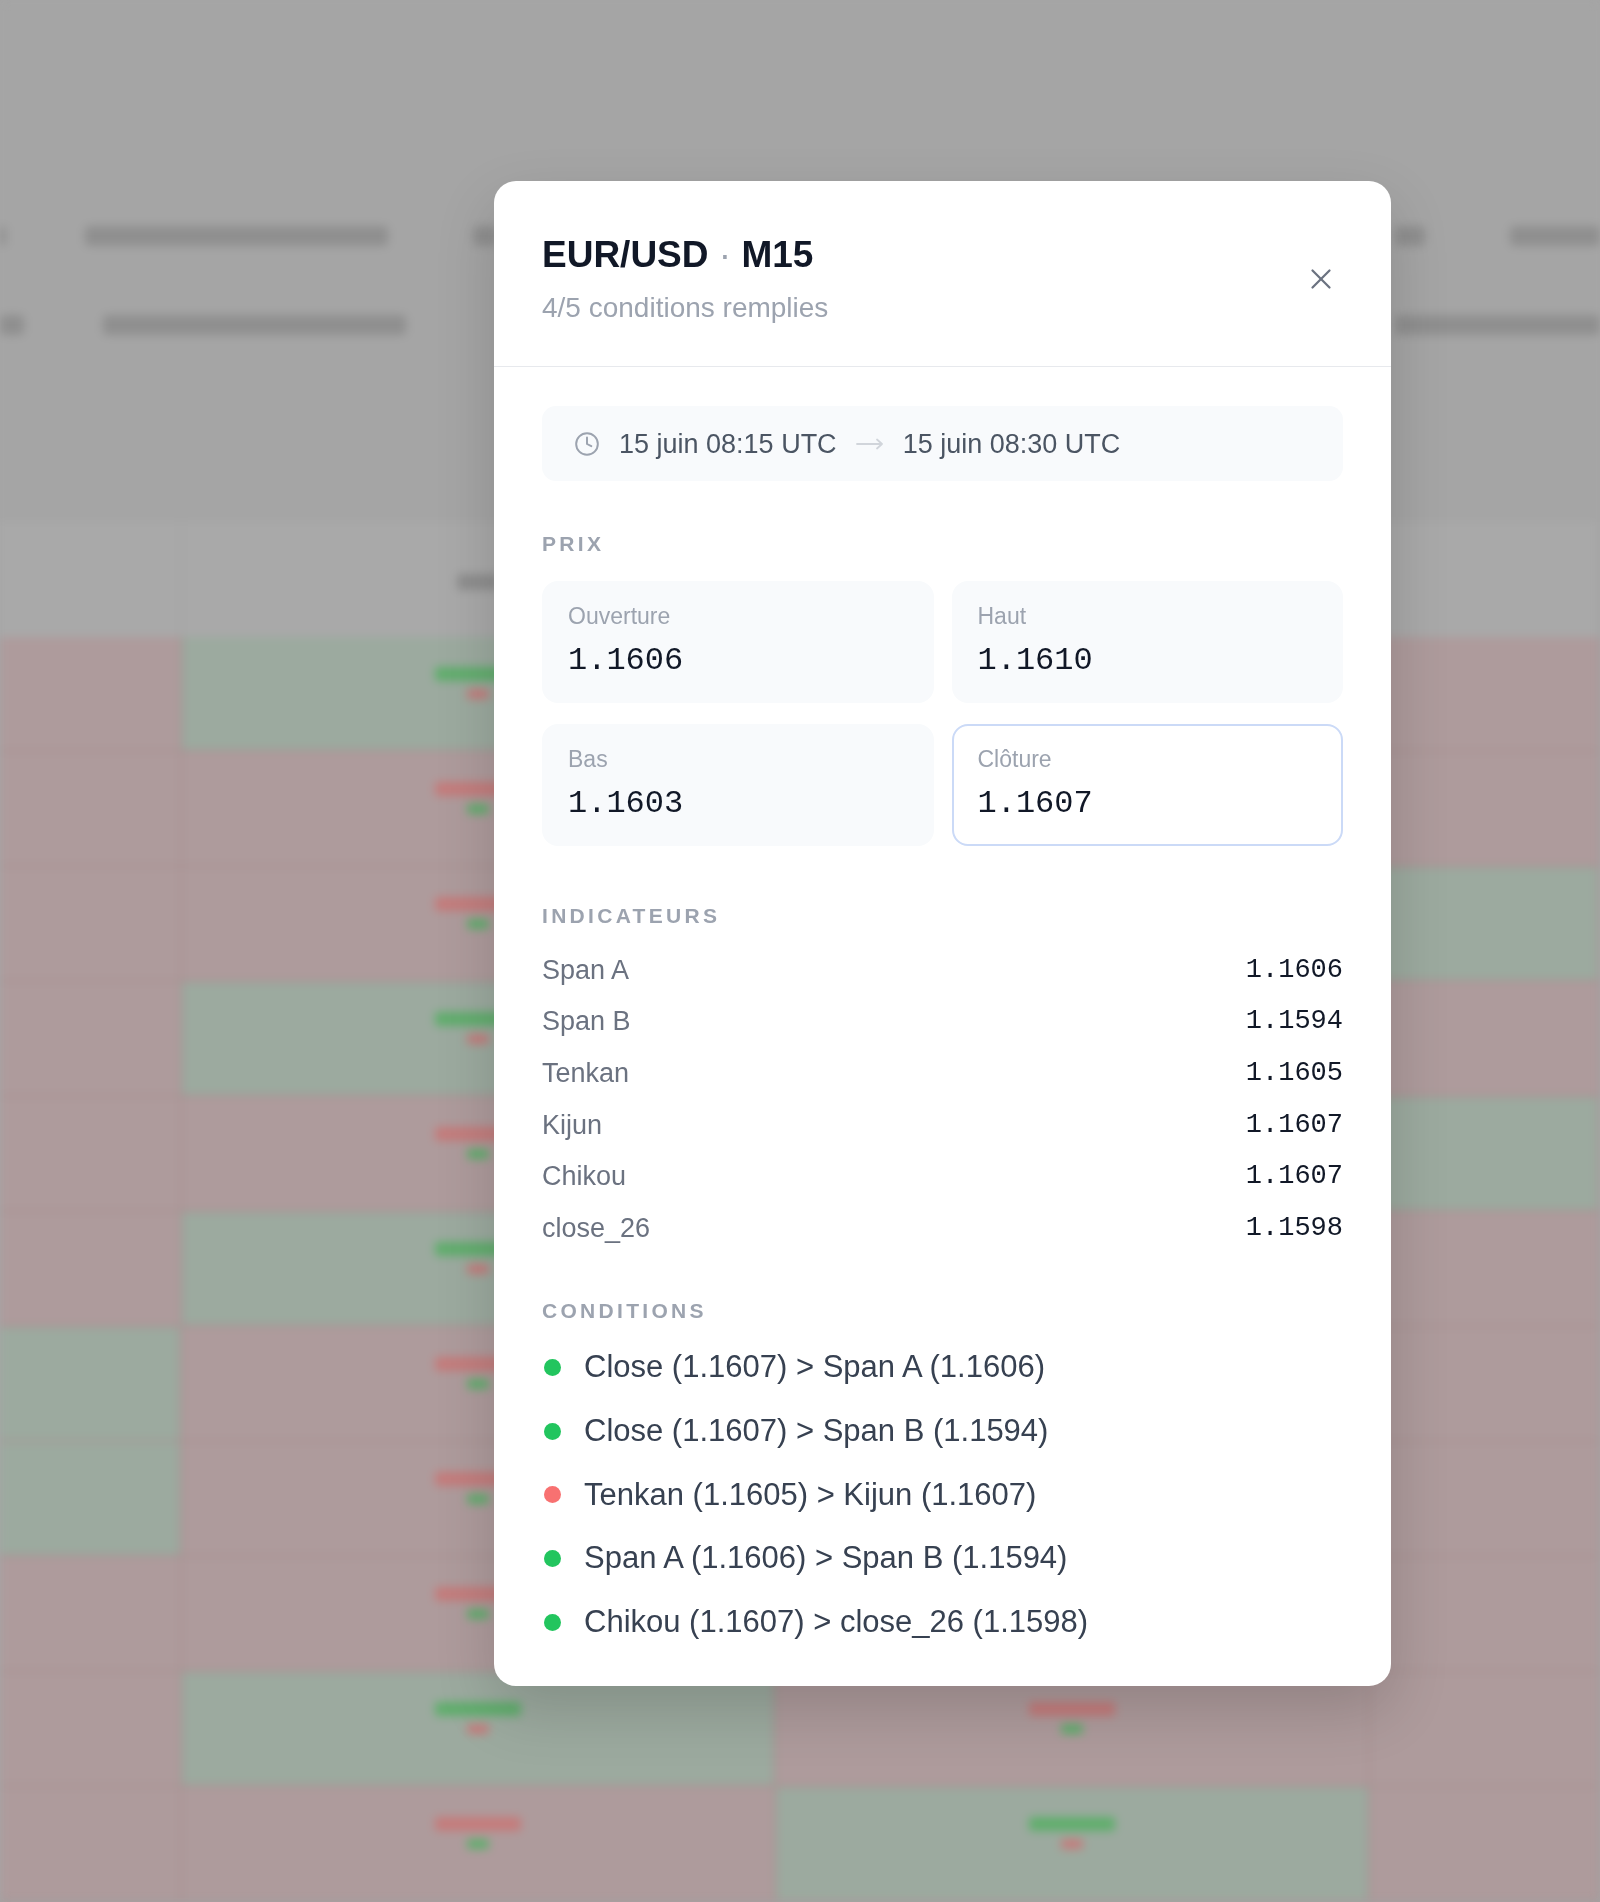 This screenshot has height=1902, width=1600. I want to click on price-value: 1.1606, so click(626, 661).